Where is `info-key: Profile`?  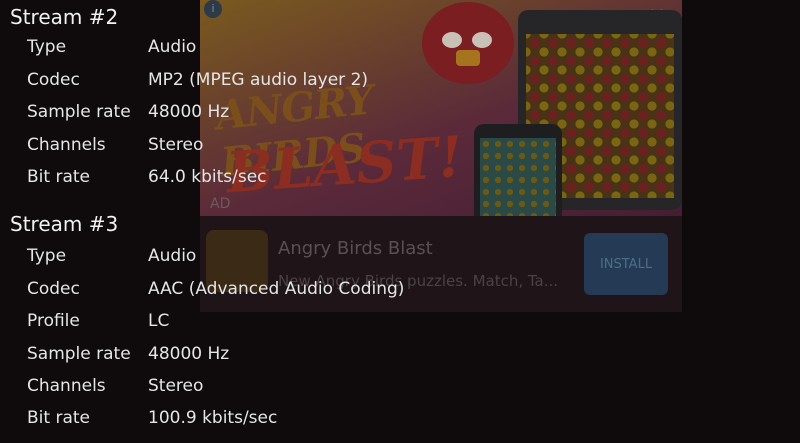 info-key: Profile is located at coordinates (53, 321).